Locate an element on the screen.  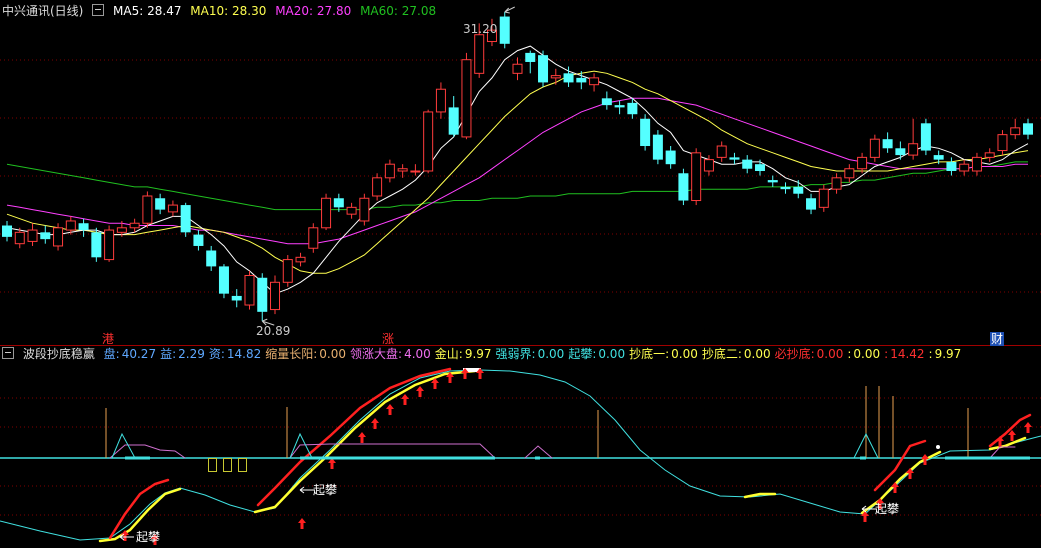
ma10-label: MA10: is located at coordinates (209, 11).